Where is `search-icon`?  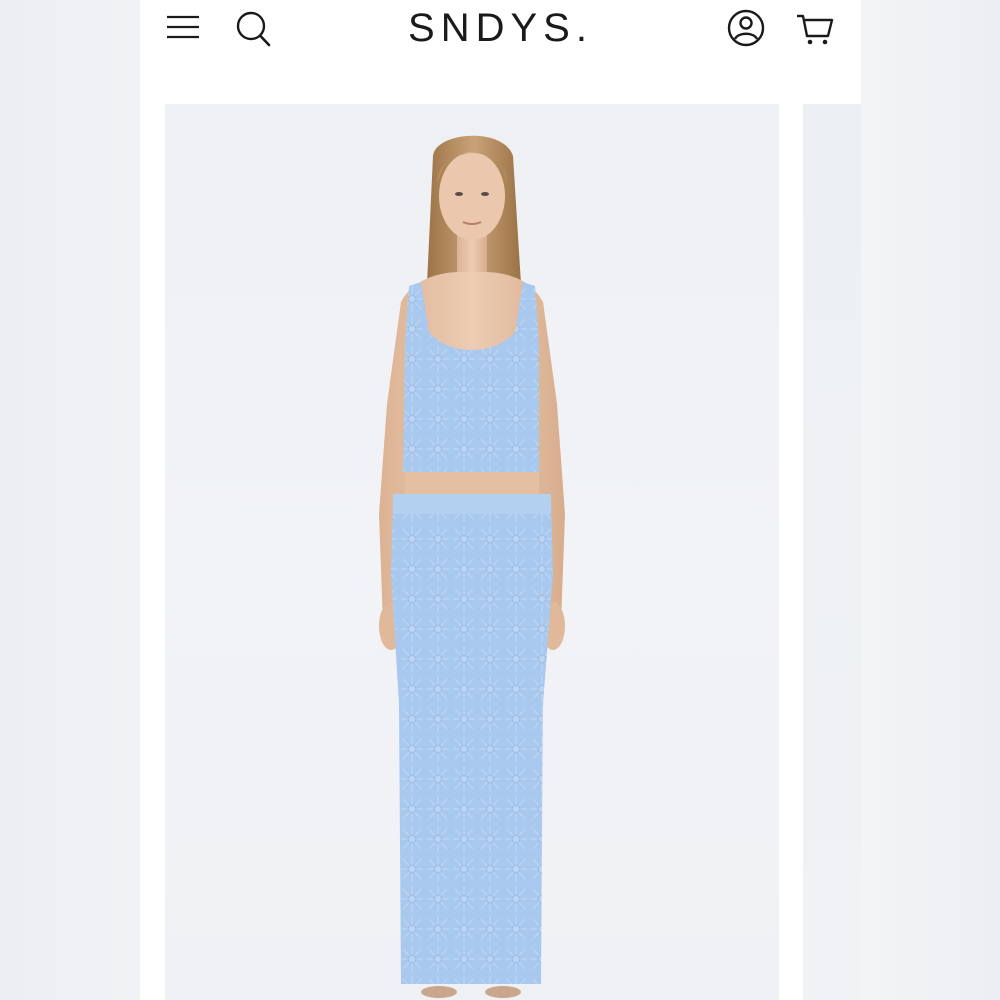
search-icon is located at coordinates (253, 28).